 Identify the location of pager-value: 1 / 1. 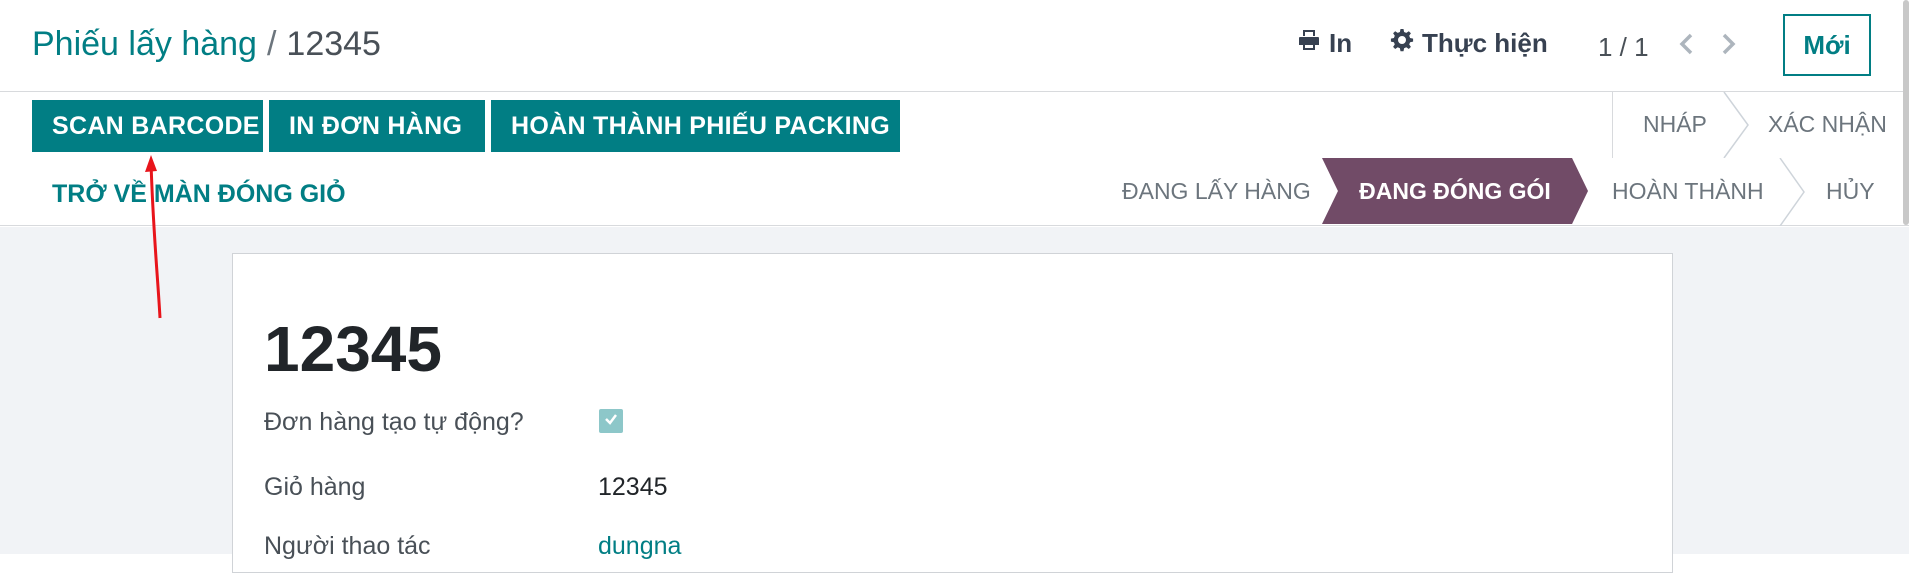
(1623, 47).